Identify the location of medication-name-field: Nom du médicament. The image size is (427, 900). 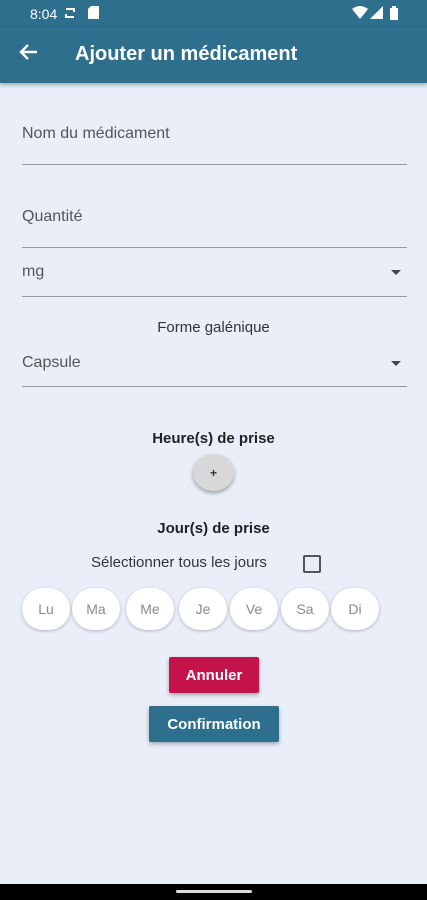
(214, 136).